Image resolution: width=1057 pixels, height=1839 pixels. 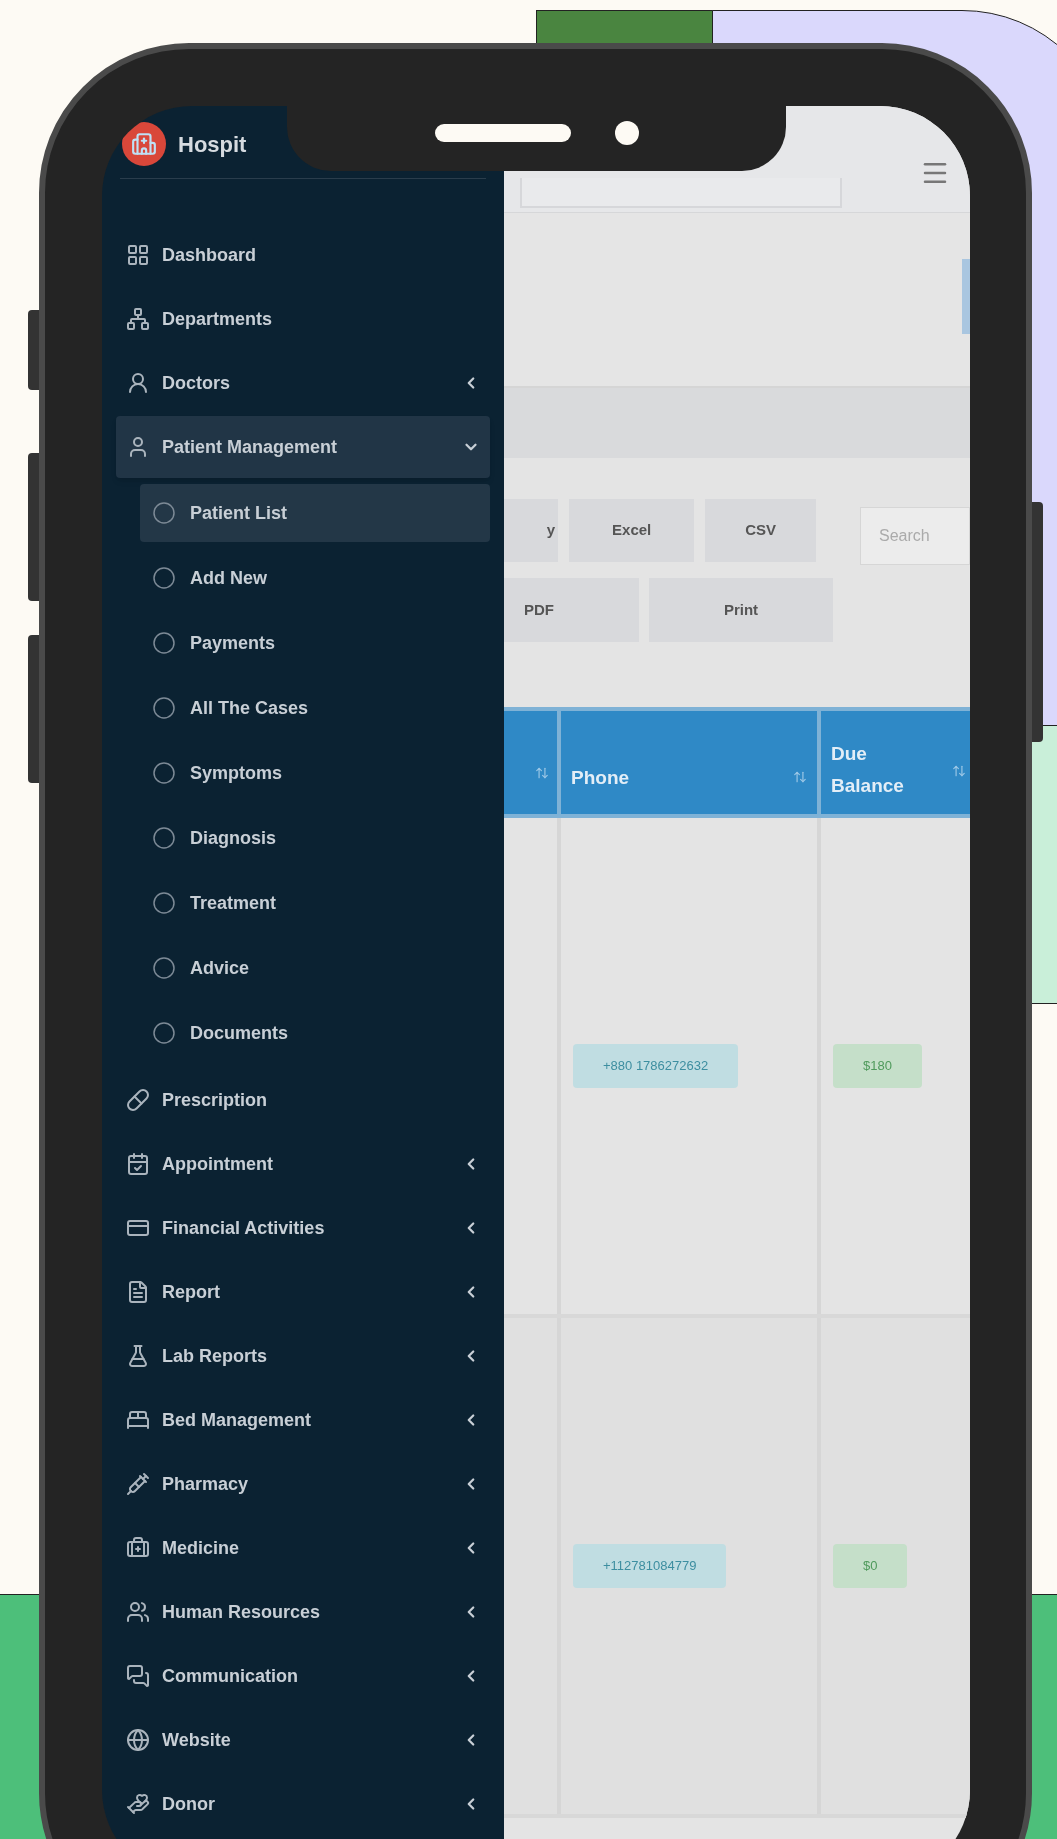 What do you see at coordinates (315, 838) in the screenshot?
I see `submenu-item: Diagnosis` at bounding box center [315, 838].